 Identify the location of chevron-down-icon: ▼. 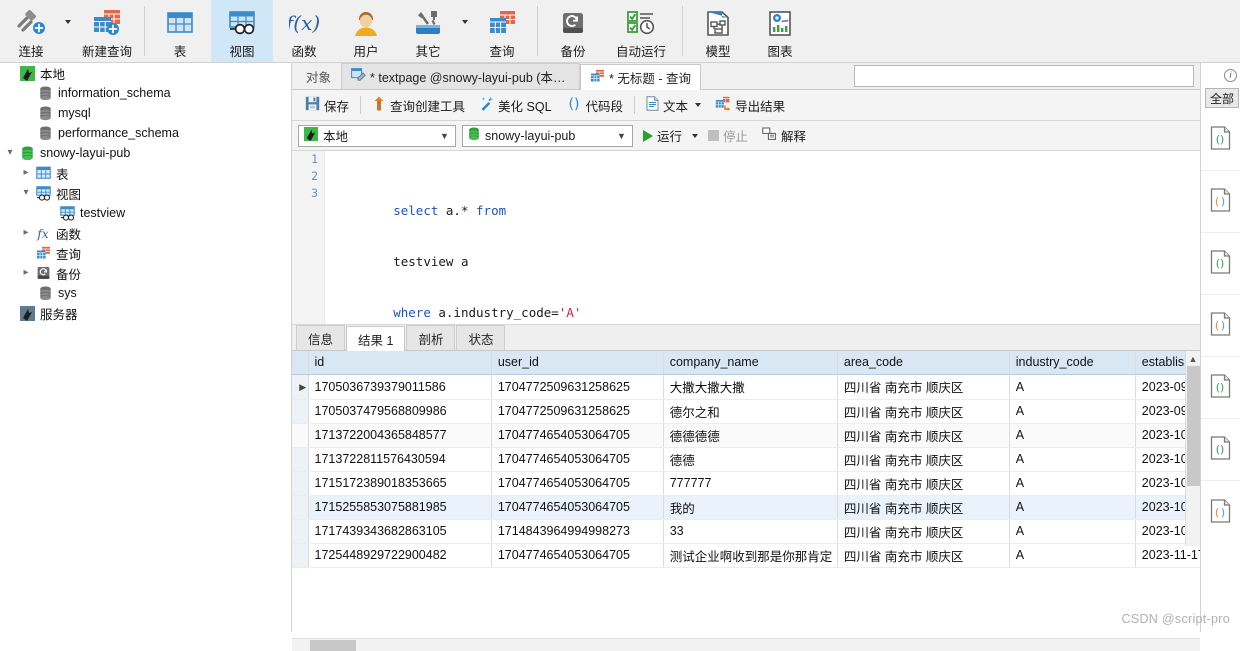
(621, 136).